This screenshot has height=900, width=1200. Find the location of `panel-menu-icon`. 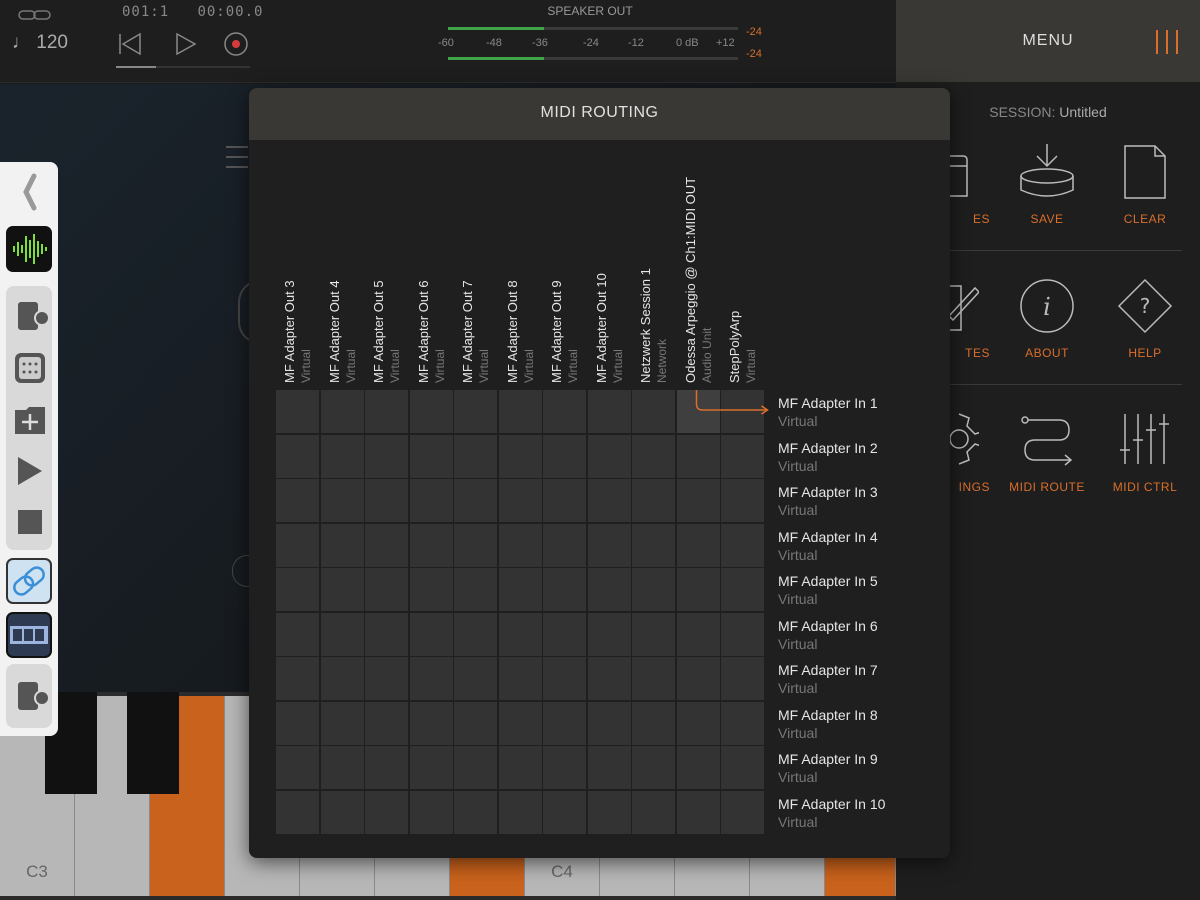

panel-menu-icon is located at coordinates (237, 157).